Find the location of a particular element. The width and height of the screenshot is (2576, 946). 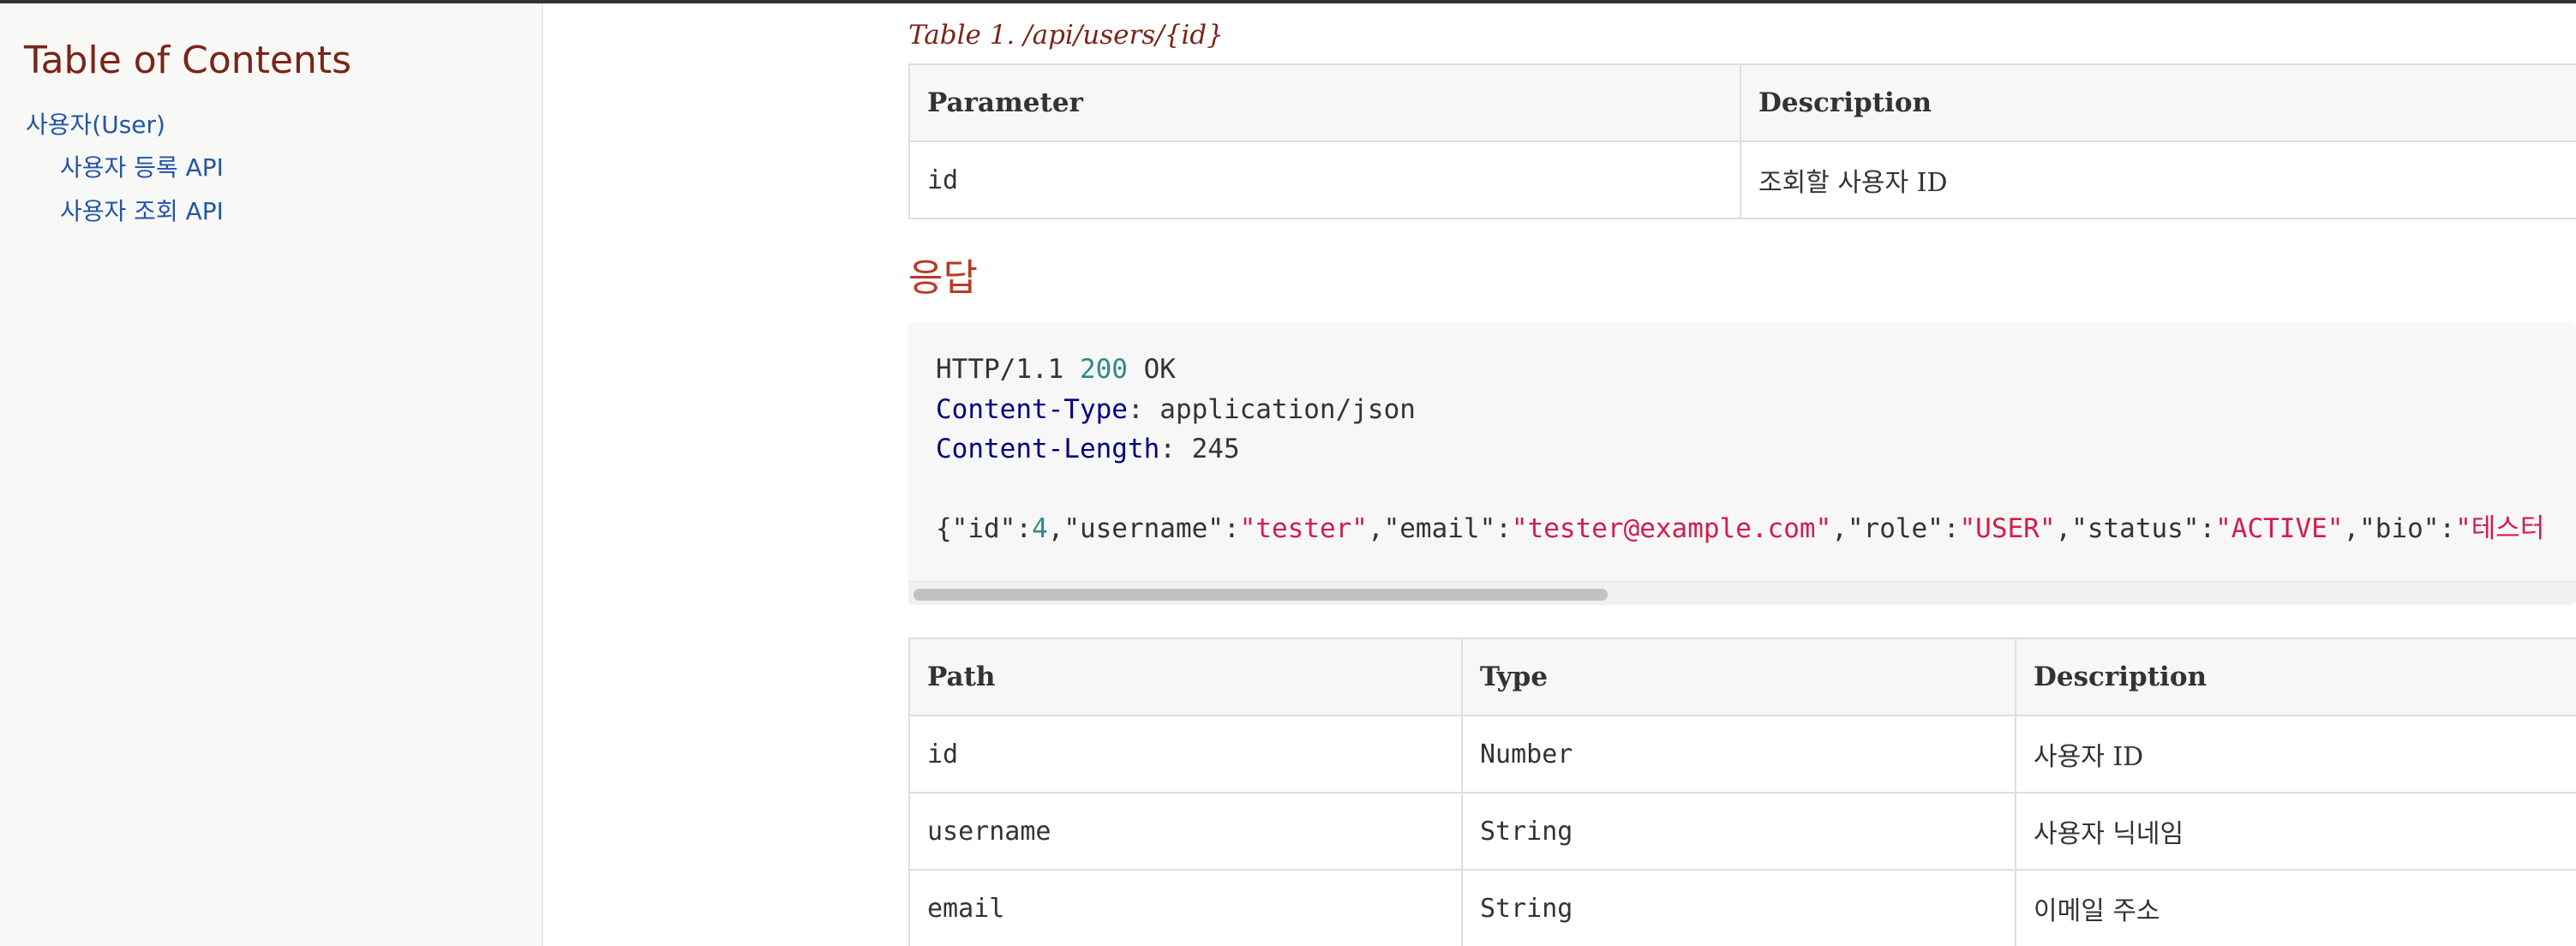

table-row: email String 이메일 주소 is located at coordinates (1742, 907).